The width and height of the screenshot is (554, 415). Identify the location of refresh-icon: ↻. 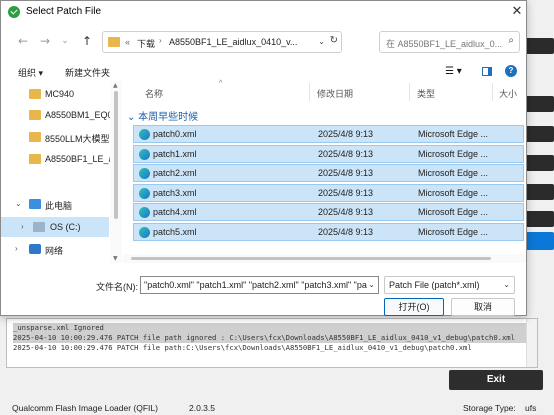
(334, 40).